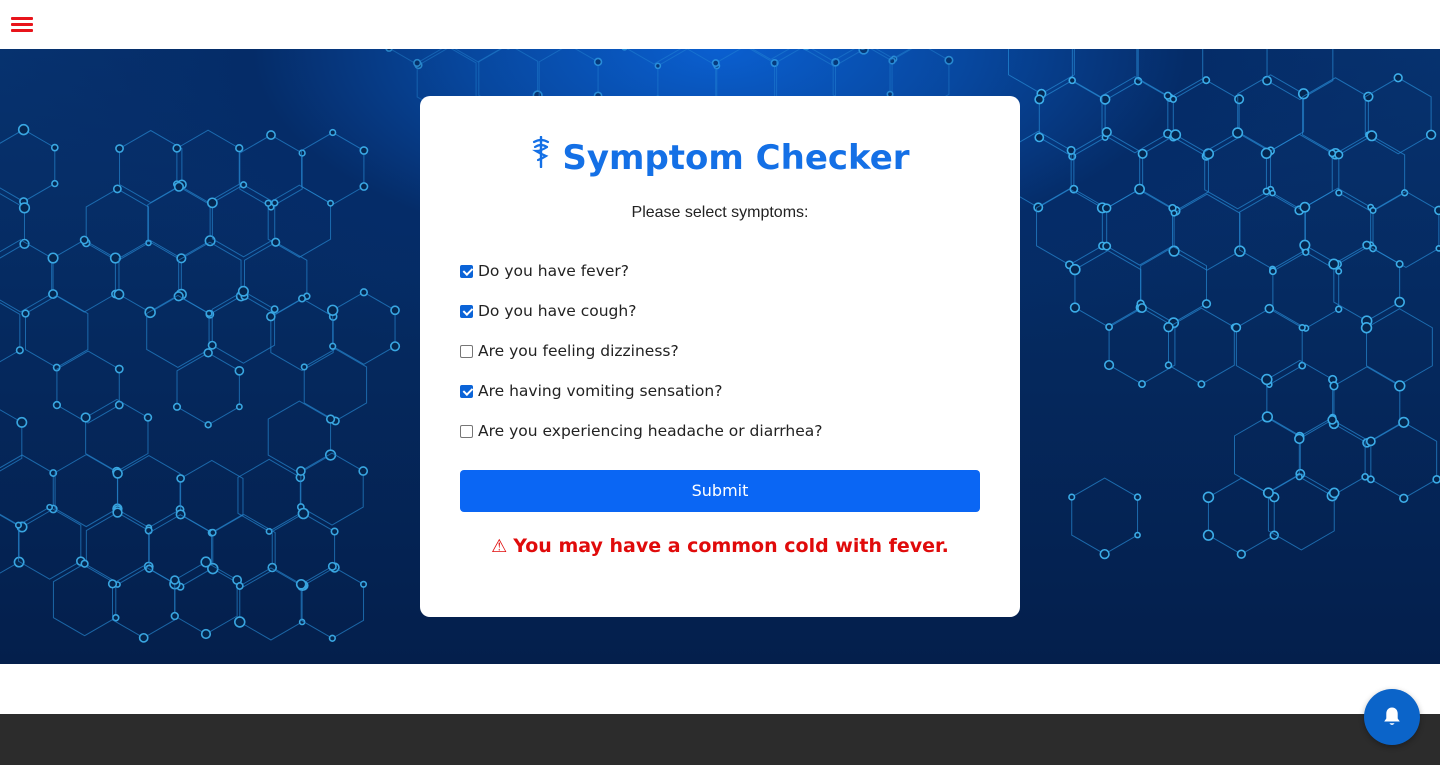 The image size is (1440, 765). What do you see at coordinates (466, 431) in the screenshot?
I see `headache-checkbox` at bounding box center [466, 431].